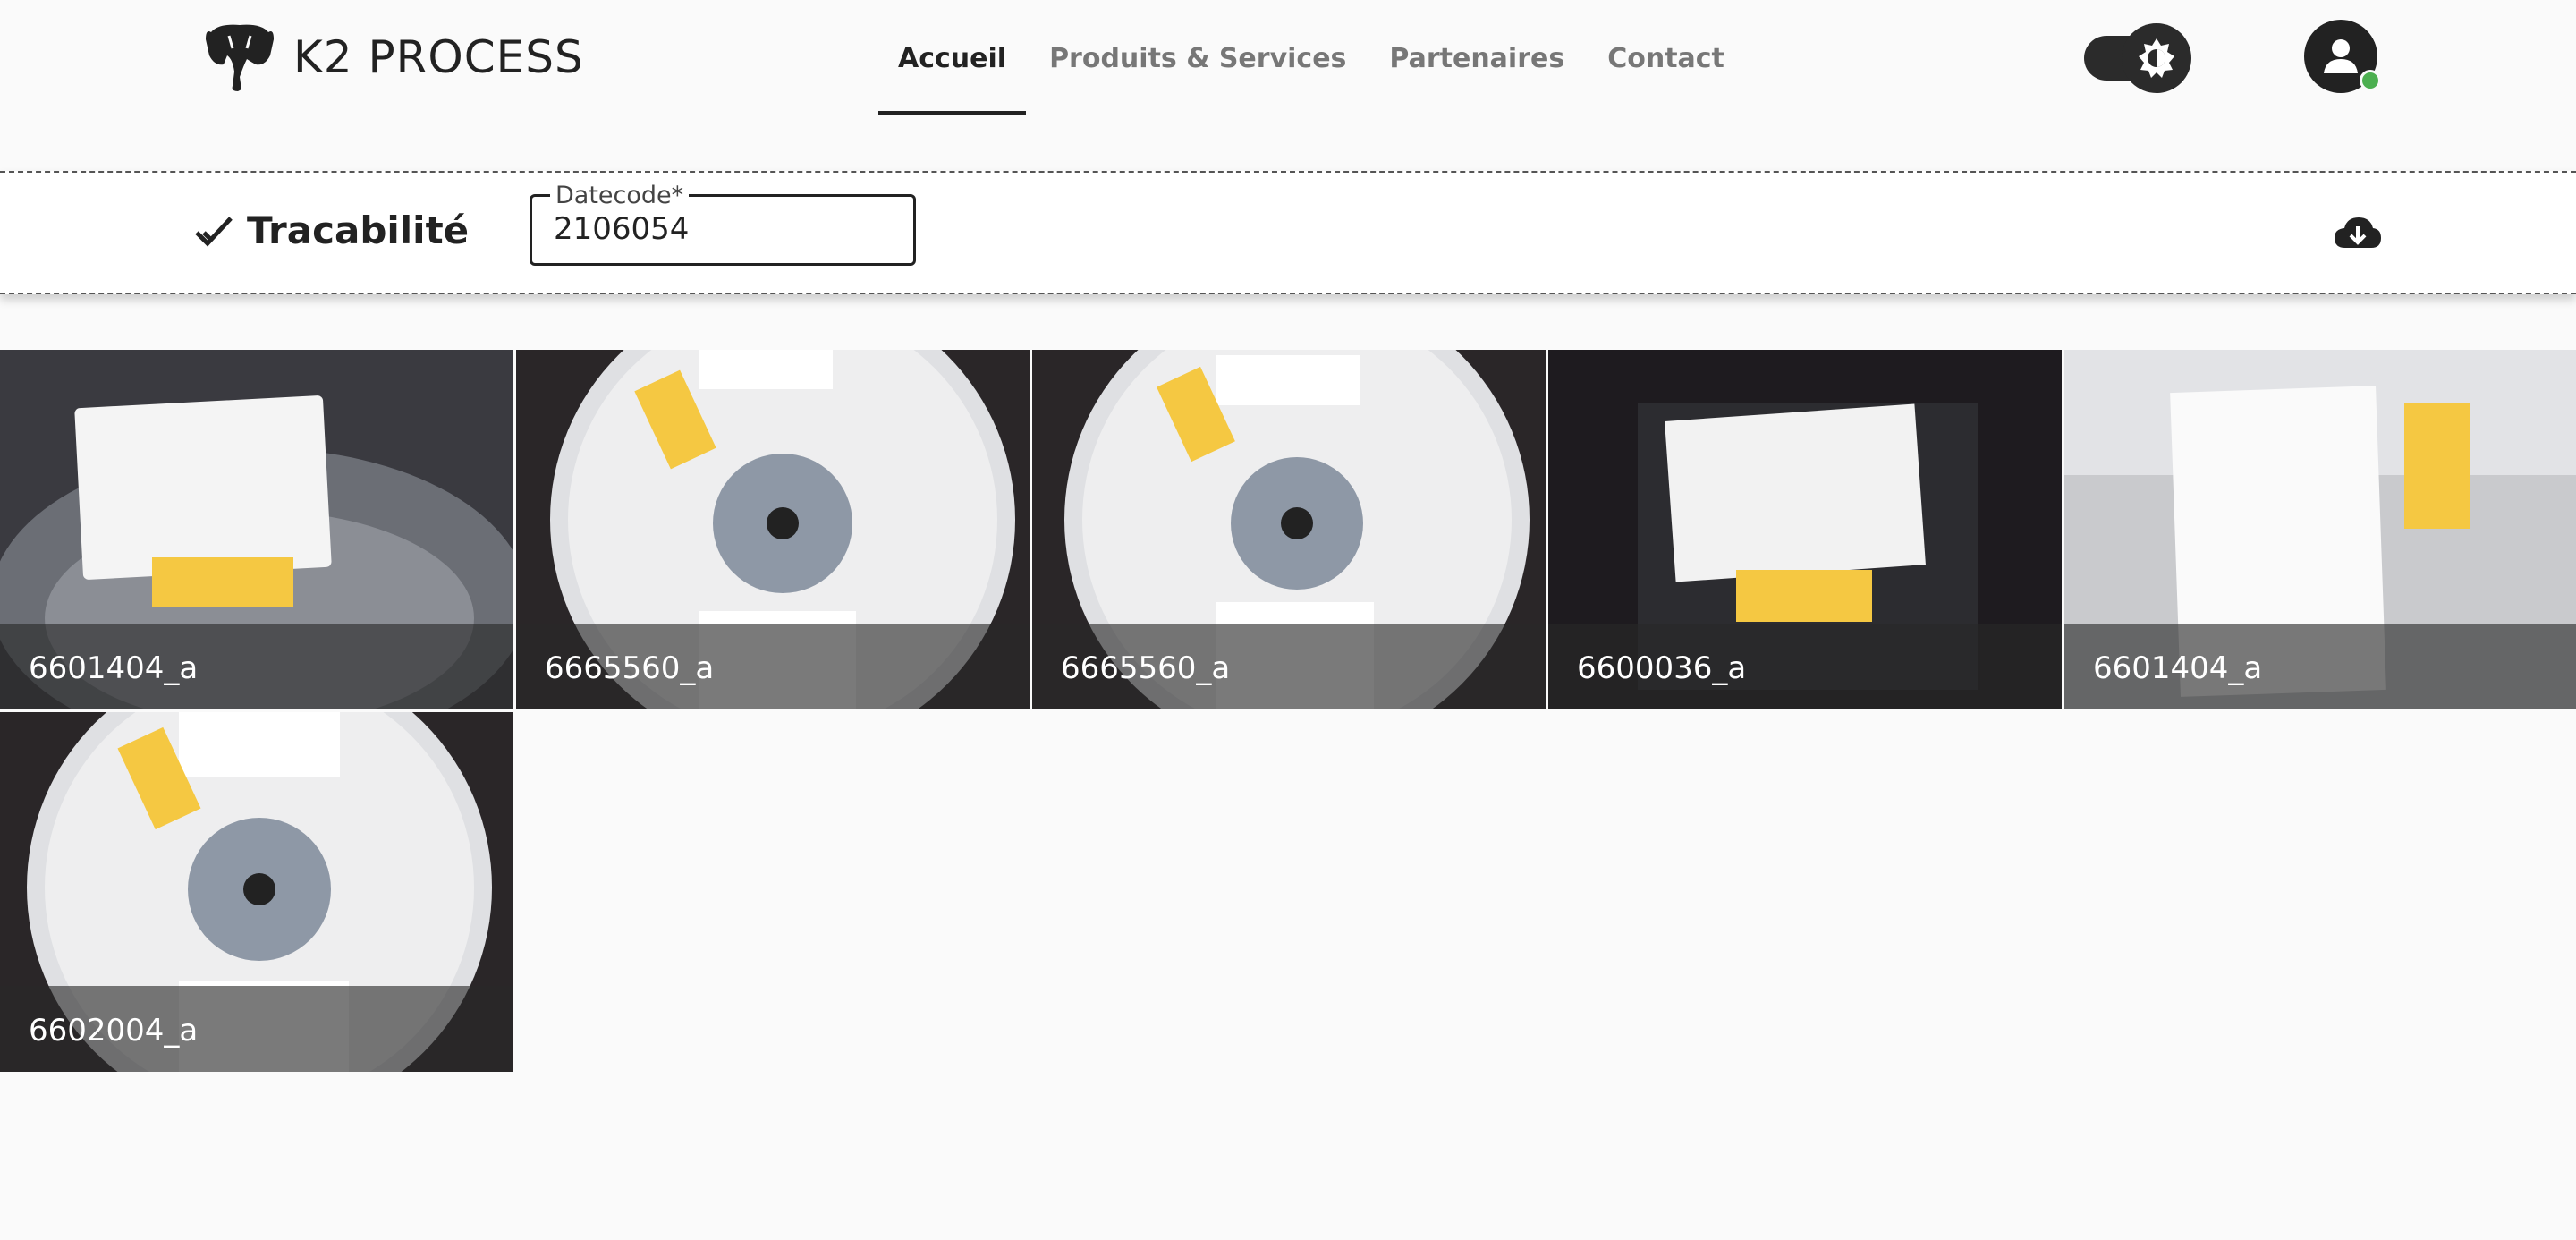 The width and height of the screenshot is (2576, 1240). Describe the element at coordinates (1477, 58) in the screenshot. I see `nav-partenaires: Partenaires` at that location.